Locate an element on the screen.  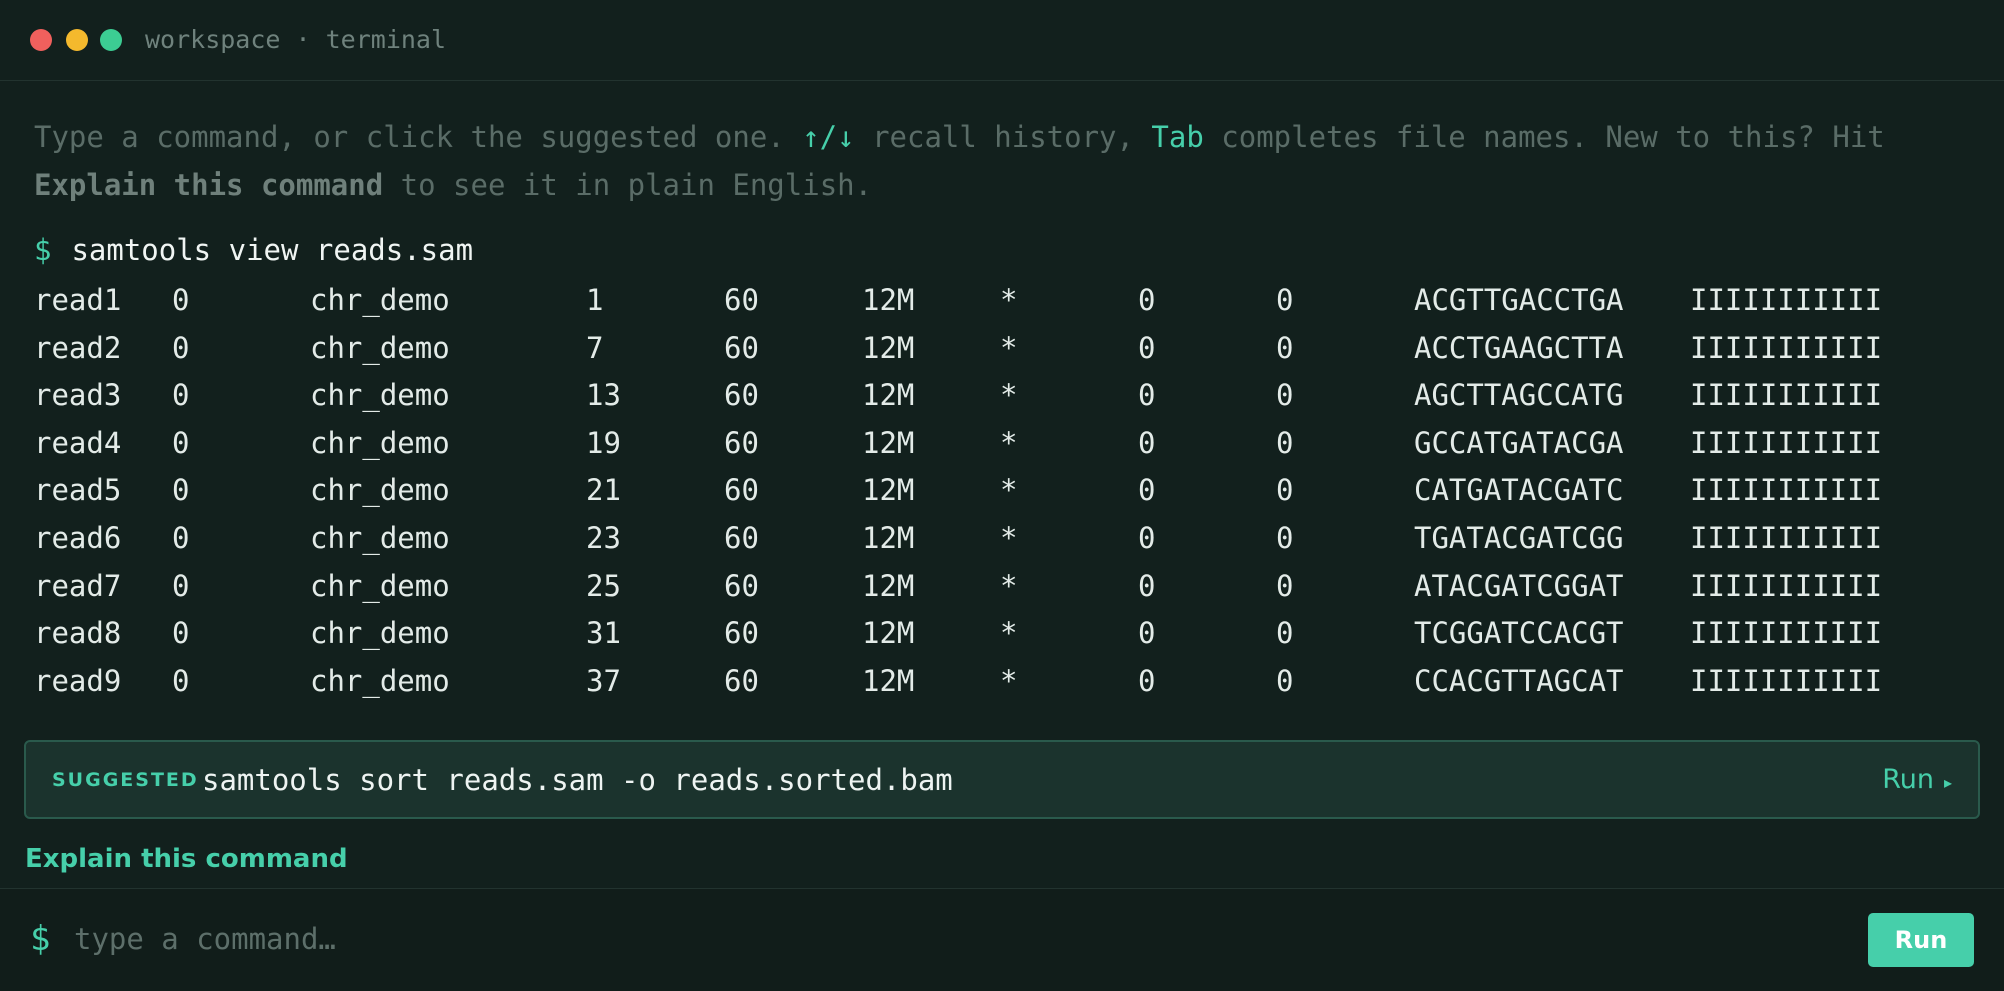
input-prompt-dollar: $ is located at coordinates (40, 939).